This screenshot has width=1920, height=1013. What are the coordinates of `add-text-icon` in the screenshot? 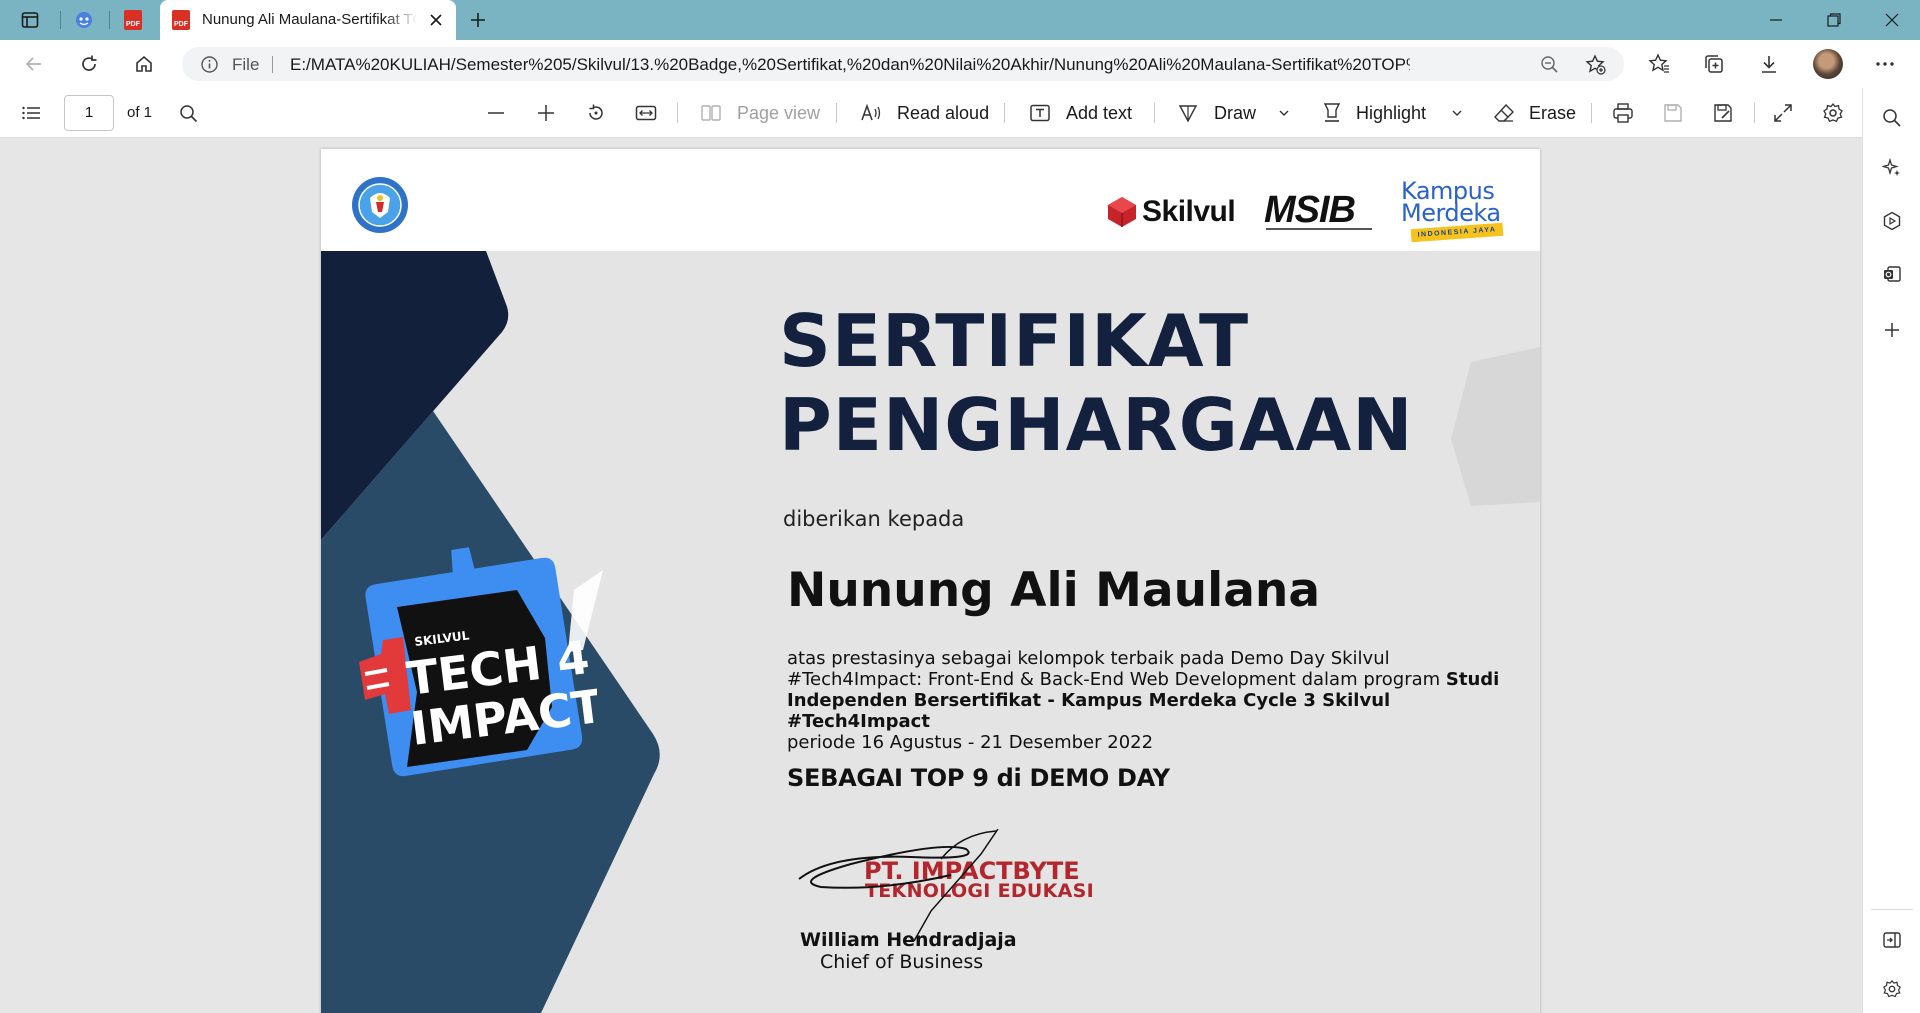 It's located at (1040, 113).